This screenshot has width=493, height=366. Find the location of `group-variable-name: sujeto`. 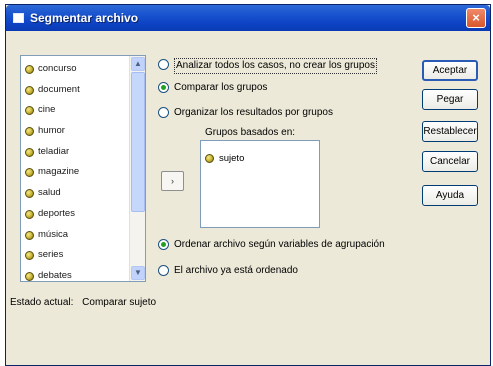

group-variable-name: sujeto is located at coordinates (232, 158).